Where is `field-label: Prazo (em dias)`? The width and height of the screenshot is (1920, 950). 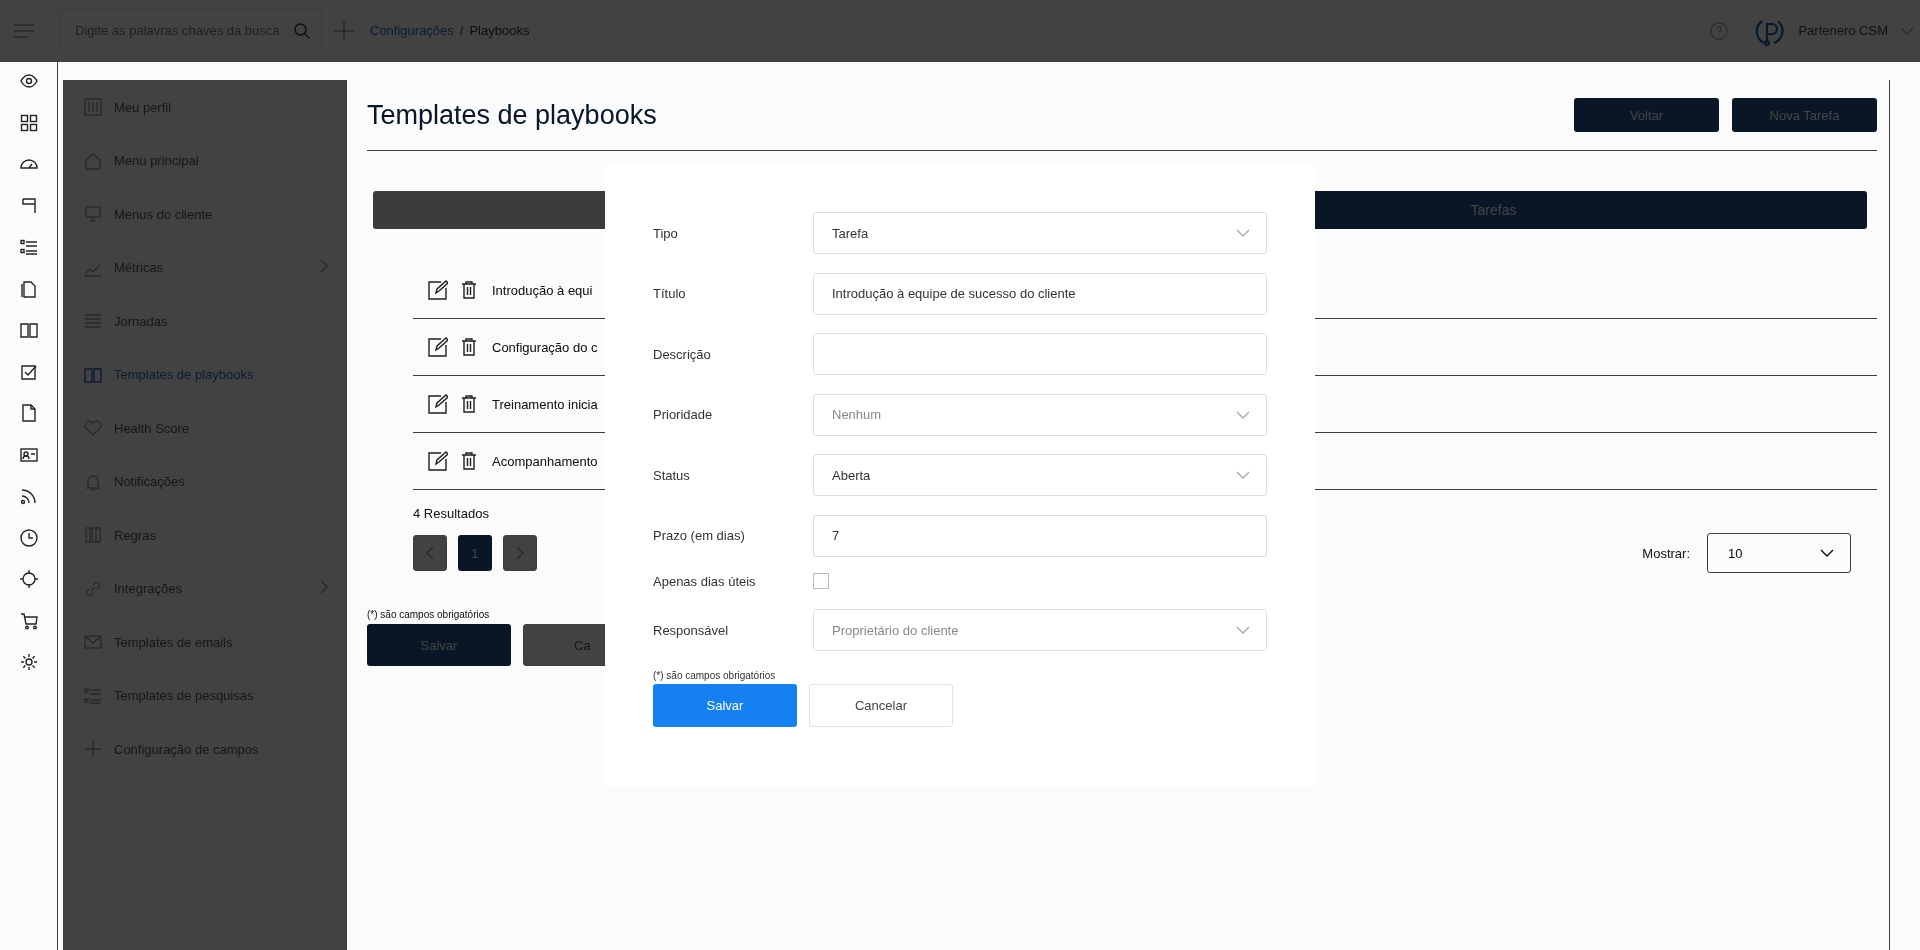 field-label: Prazo (em dias) is located at coordinates (699, 535).